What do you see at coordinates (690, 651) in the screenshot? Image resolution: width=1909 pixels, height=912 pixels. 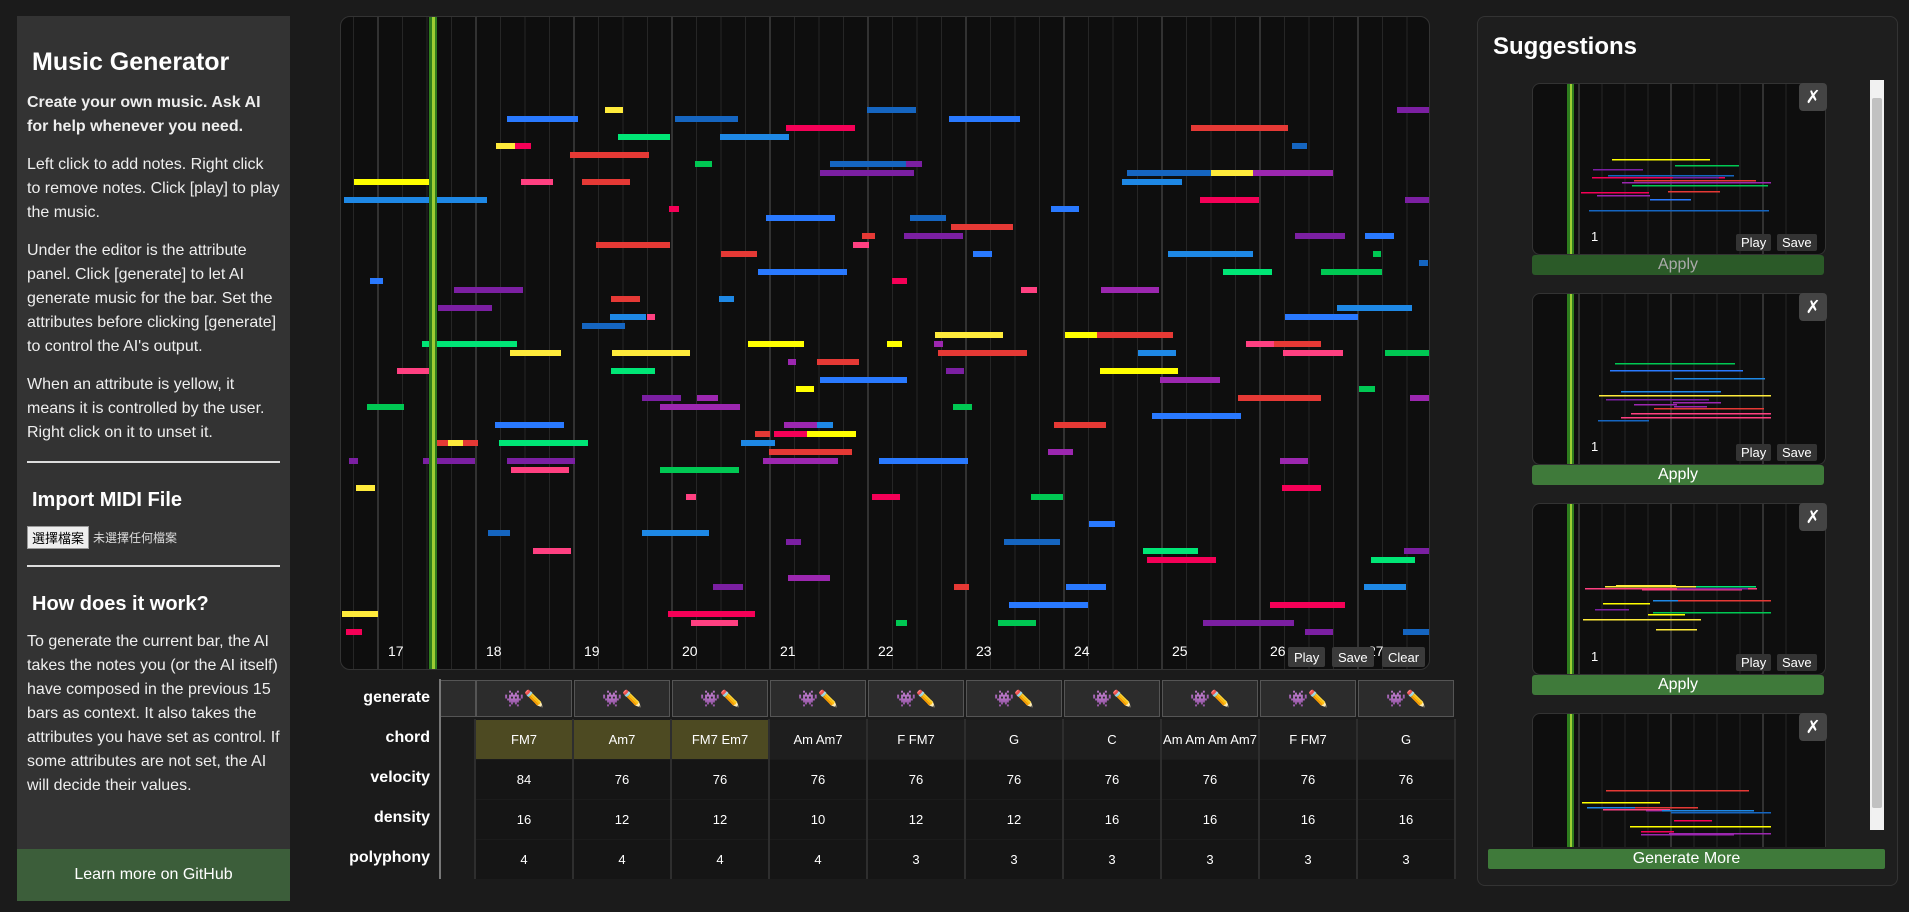 I see `bar-number: 20` at bounding box center [690, 651].